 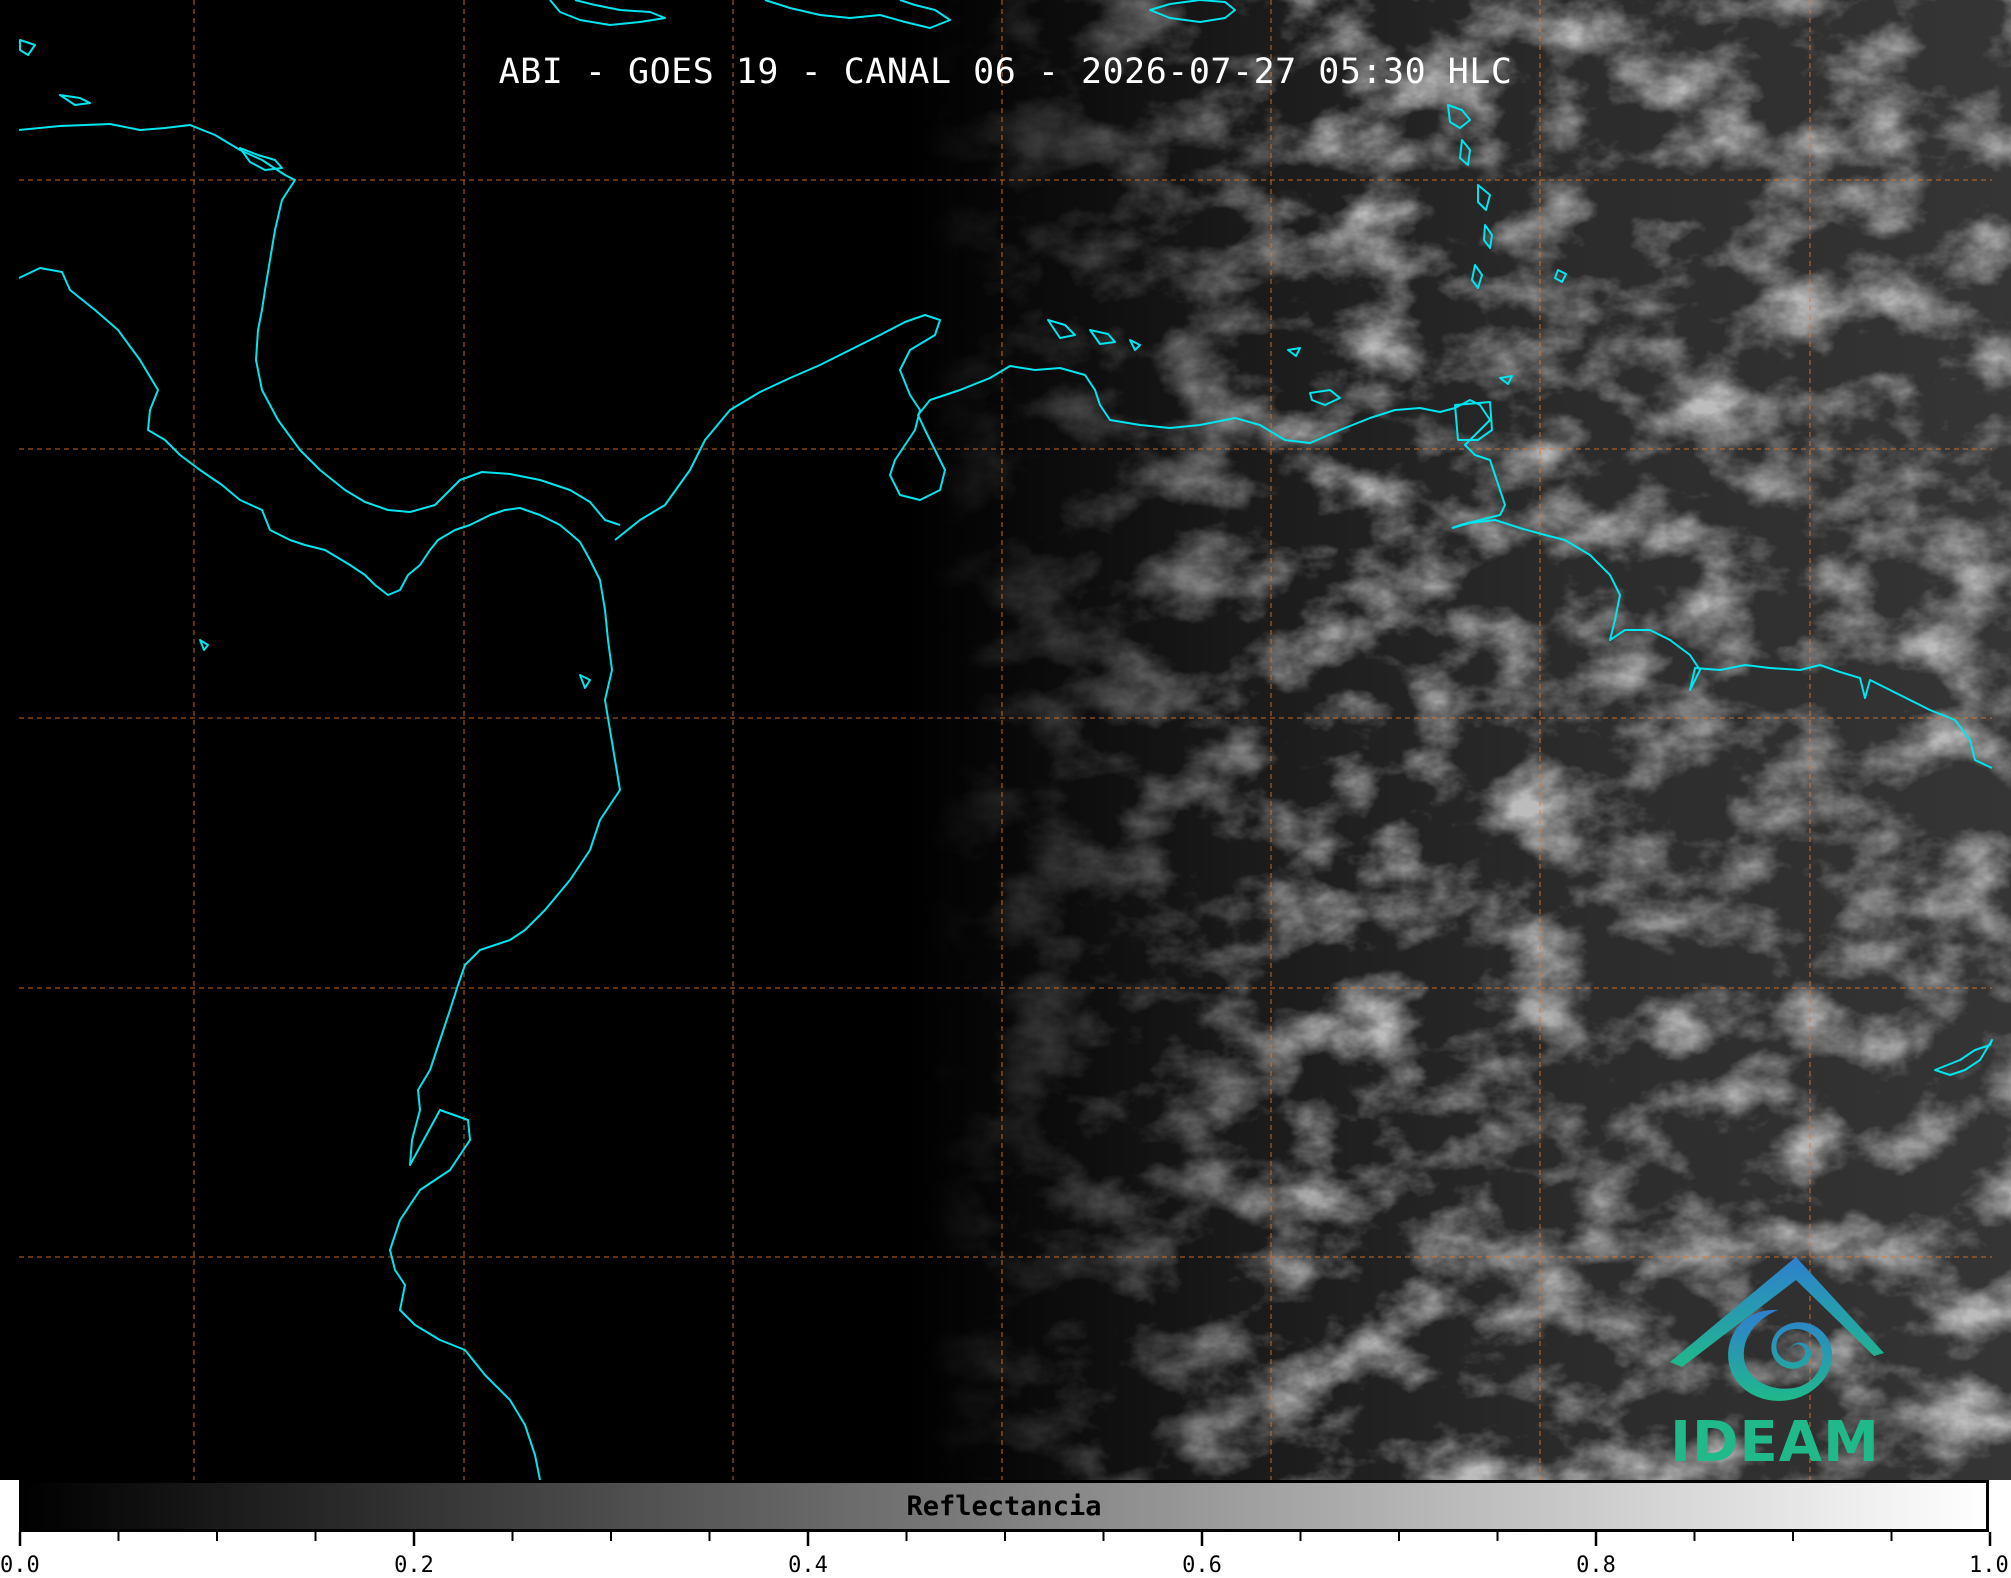 What do you see at coordinates (414, 1565) in the screenshot?
I see `tick-label: 0.2` at bounding box center [414, 1565].